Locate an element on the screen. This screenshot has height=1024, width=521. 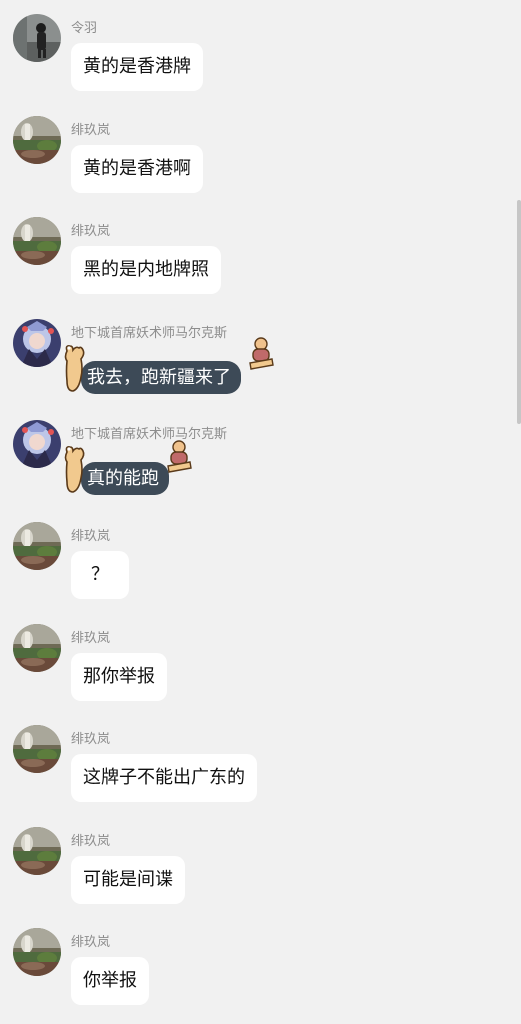
chat-message: 绯玖岚 ？ is located at coordinates (260, 559).